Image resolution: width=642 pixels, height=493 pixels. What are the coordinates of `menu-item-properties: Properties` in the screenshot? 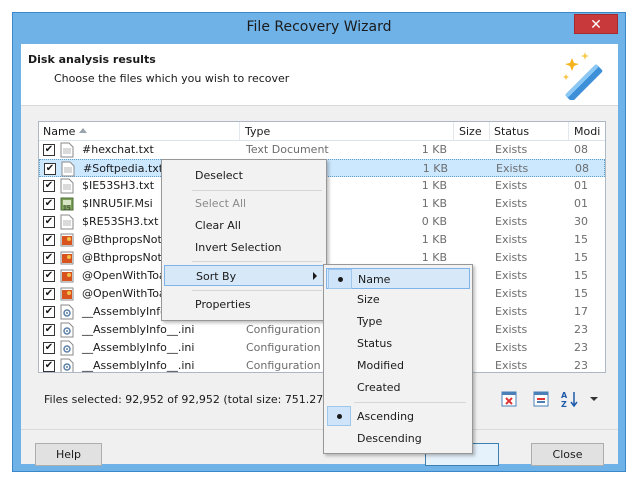 It's located at (244, 304).